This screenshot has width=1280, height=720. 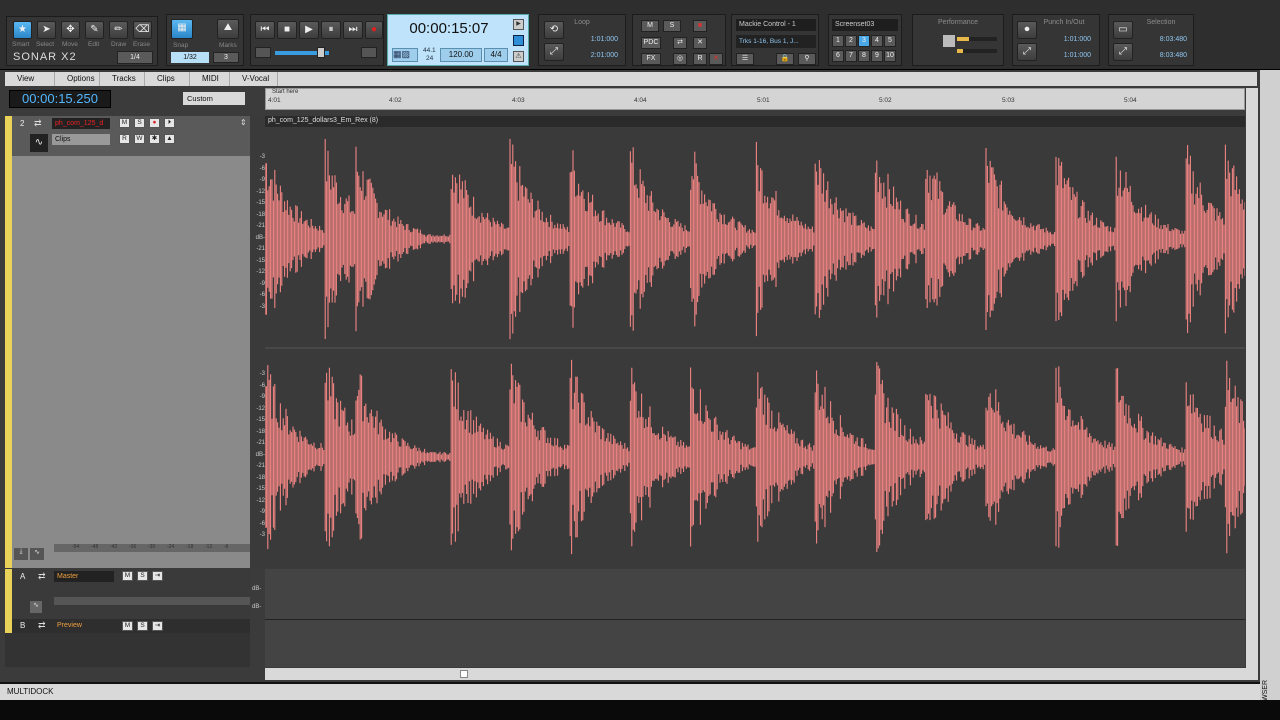 I want to click on fx-bypass-button: FX, so click(x=651, y=59).